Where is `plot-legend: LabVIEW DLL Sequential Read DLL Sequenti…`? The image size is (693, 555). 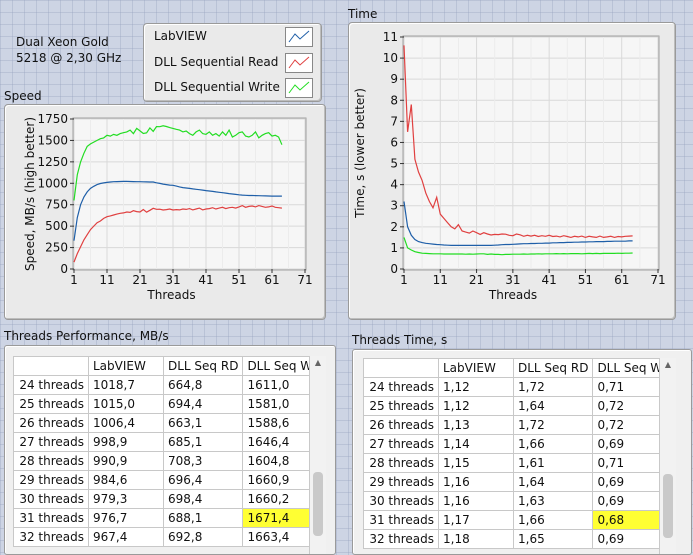 plot-legend: LabVIEW DLL Sequential Read DLL Sequenti… is located at coordinates (232, 62).